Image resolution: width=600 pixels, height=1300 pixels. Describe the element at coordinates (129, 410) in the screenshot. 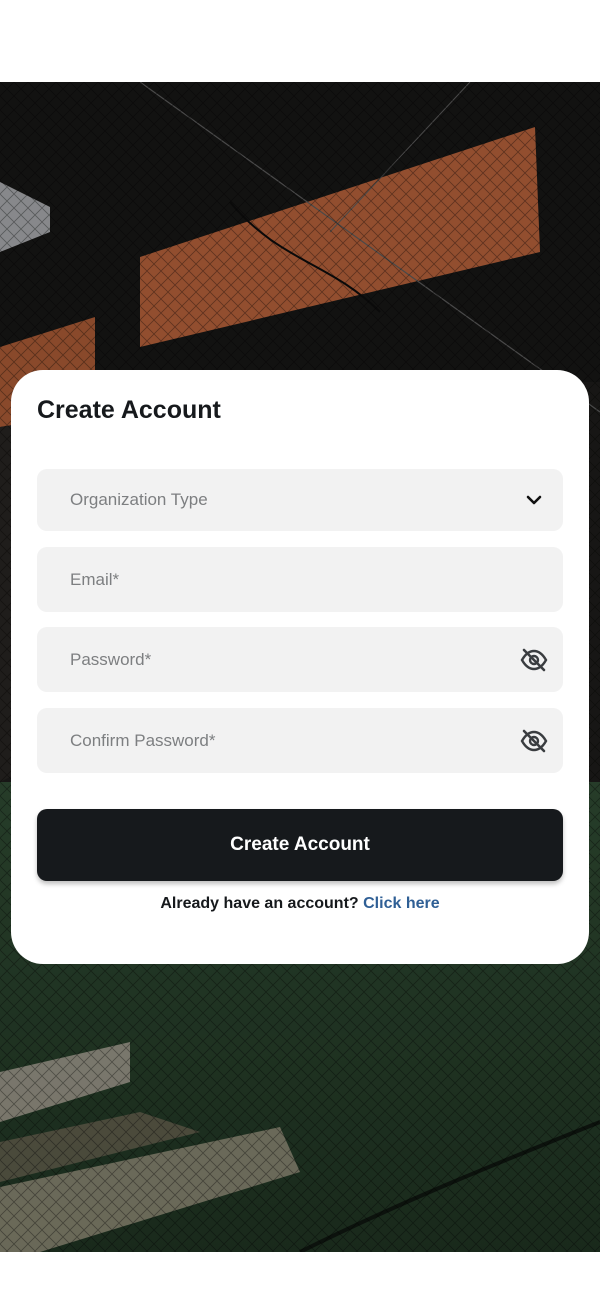

I see `page-title: Create Account` at that location.